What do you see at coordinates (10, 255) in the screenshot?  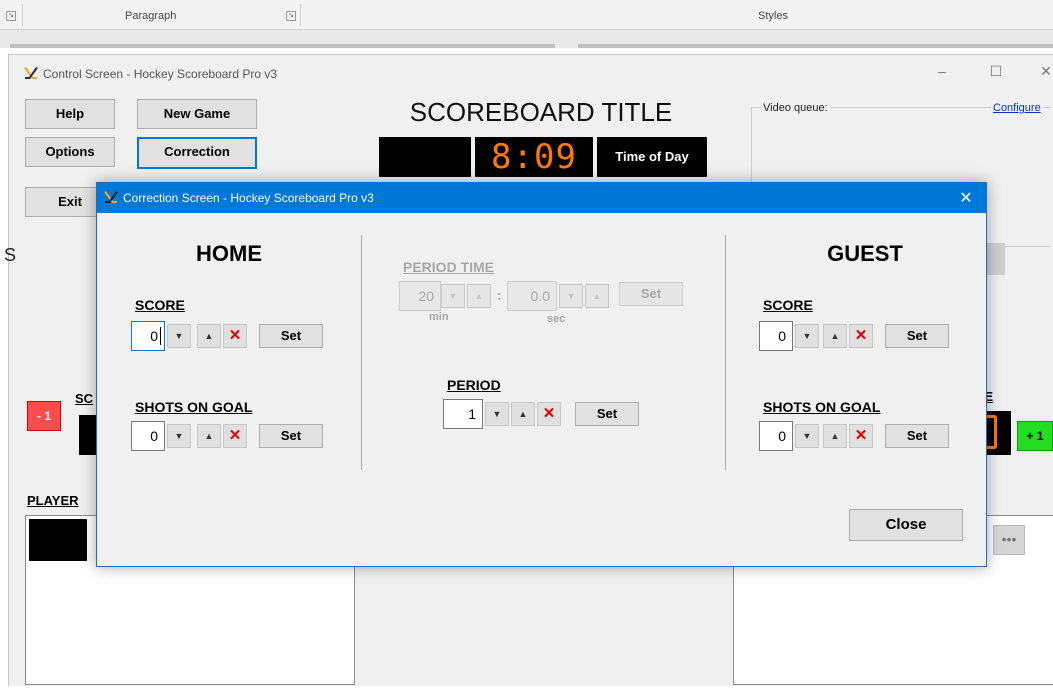 I see `left-edge-text: S` at bounding box center [10, 255].